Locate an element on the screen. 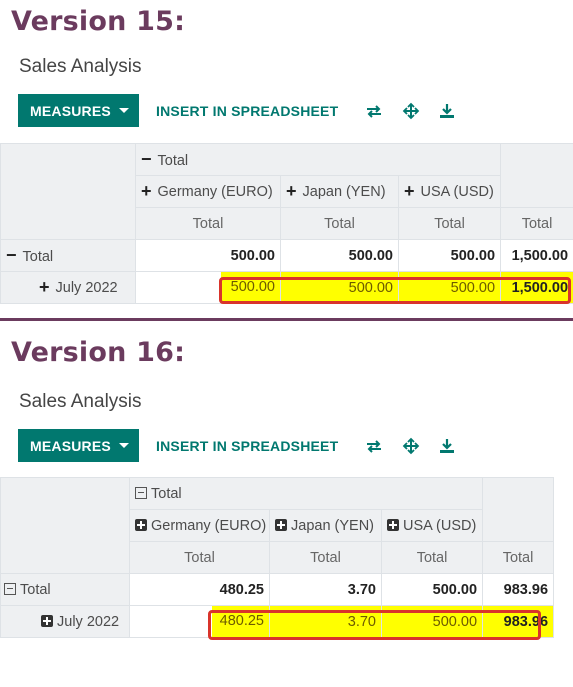  row-header-total: − Total is located at coordinates (68, 255).